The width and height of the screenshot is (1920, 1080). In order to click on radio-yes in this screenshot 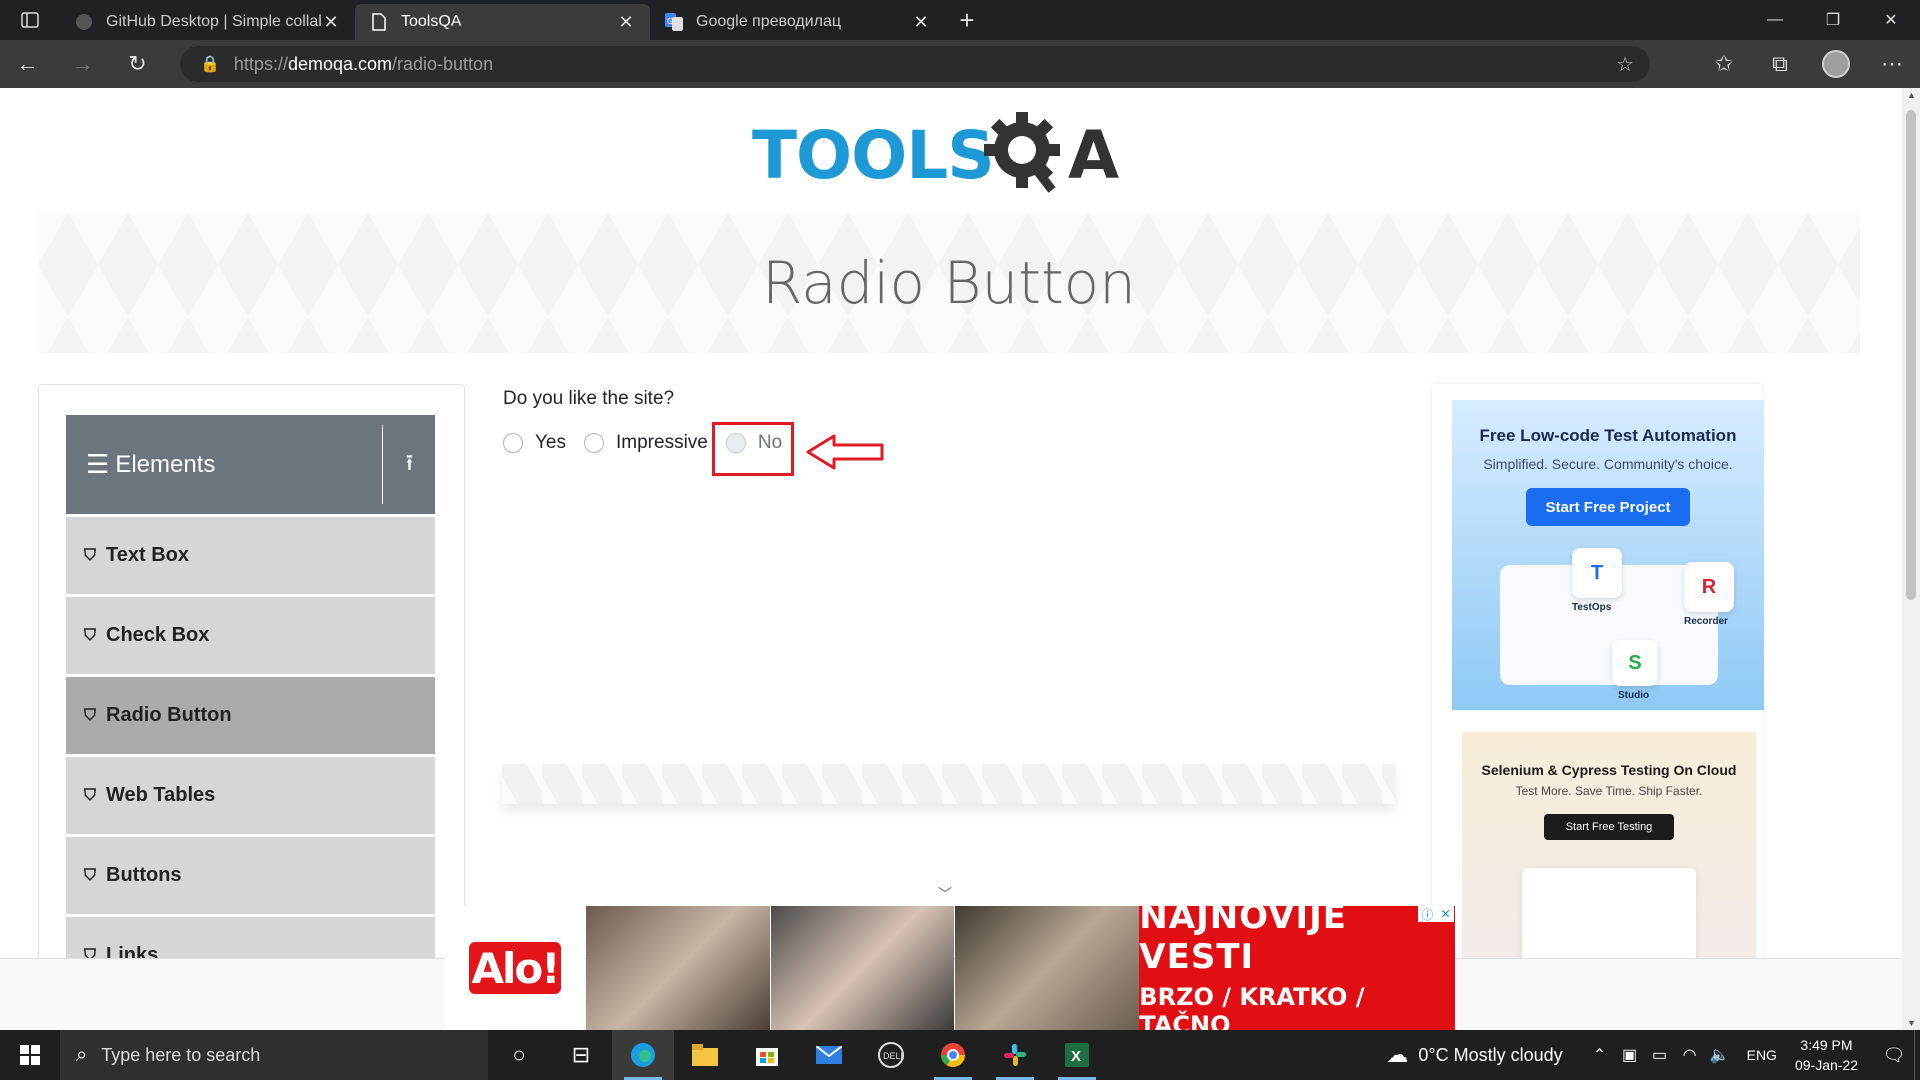, I will do `click(513, 443)`.